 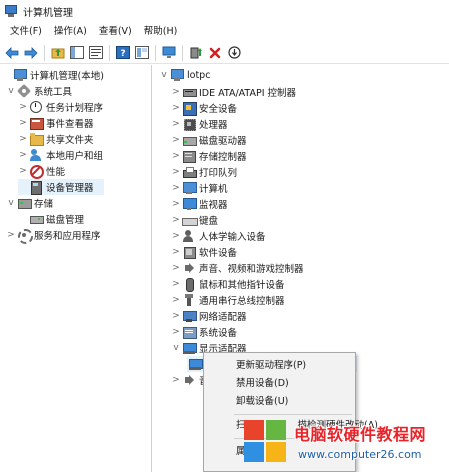 I want to click on site-watermark: 电脑软硬件教程网 www.computer26.com, so click(x=344, y=444).